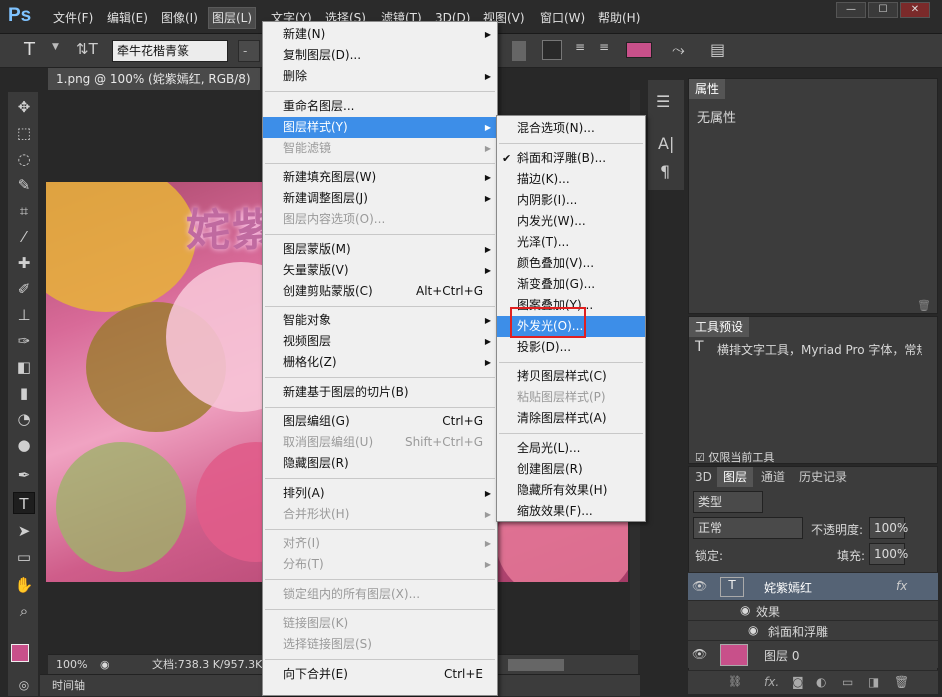 Image resolution: width=942 pixels, height=697 pixels. What do you see at coordinates (24, 611) in the screenshot?
I see `zoom-tool-icon: ⌕` at bounding box center [24, 611].